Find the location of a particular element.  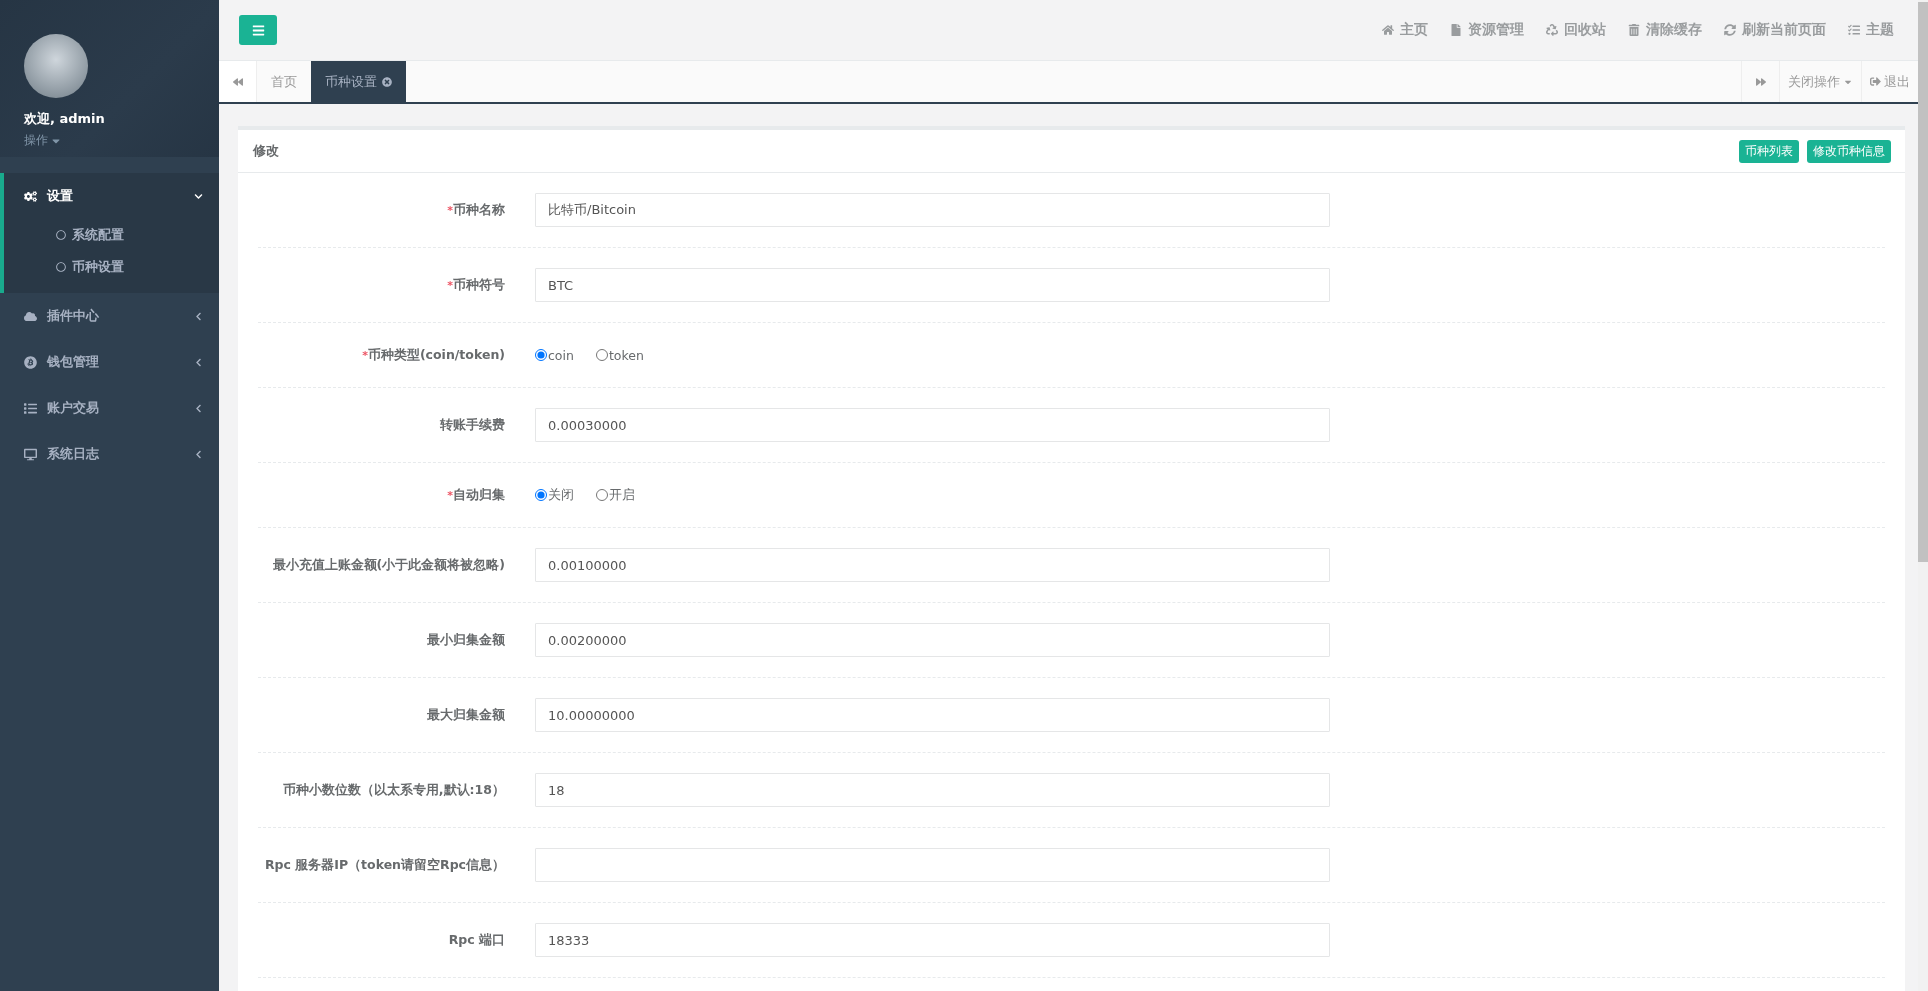

card-title: 修改 is located at coordinates (266, 151).